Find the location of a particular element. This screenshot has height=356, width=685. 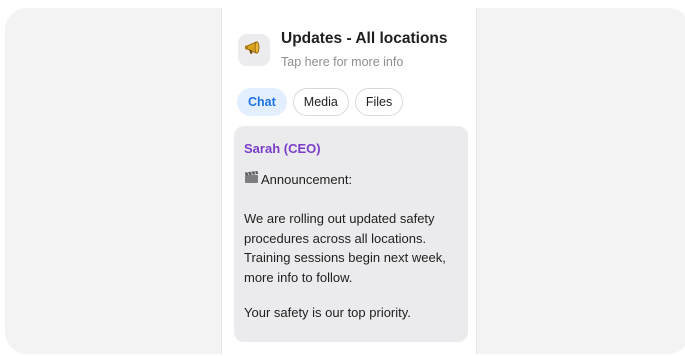

megaphone-icon is located at coordinates (254, 50).